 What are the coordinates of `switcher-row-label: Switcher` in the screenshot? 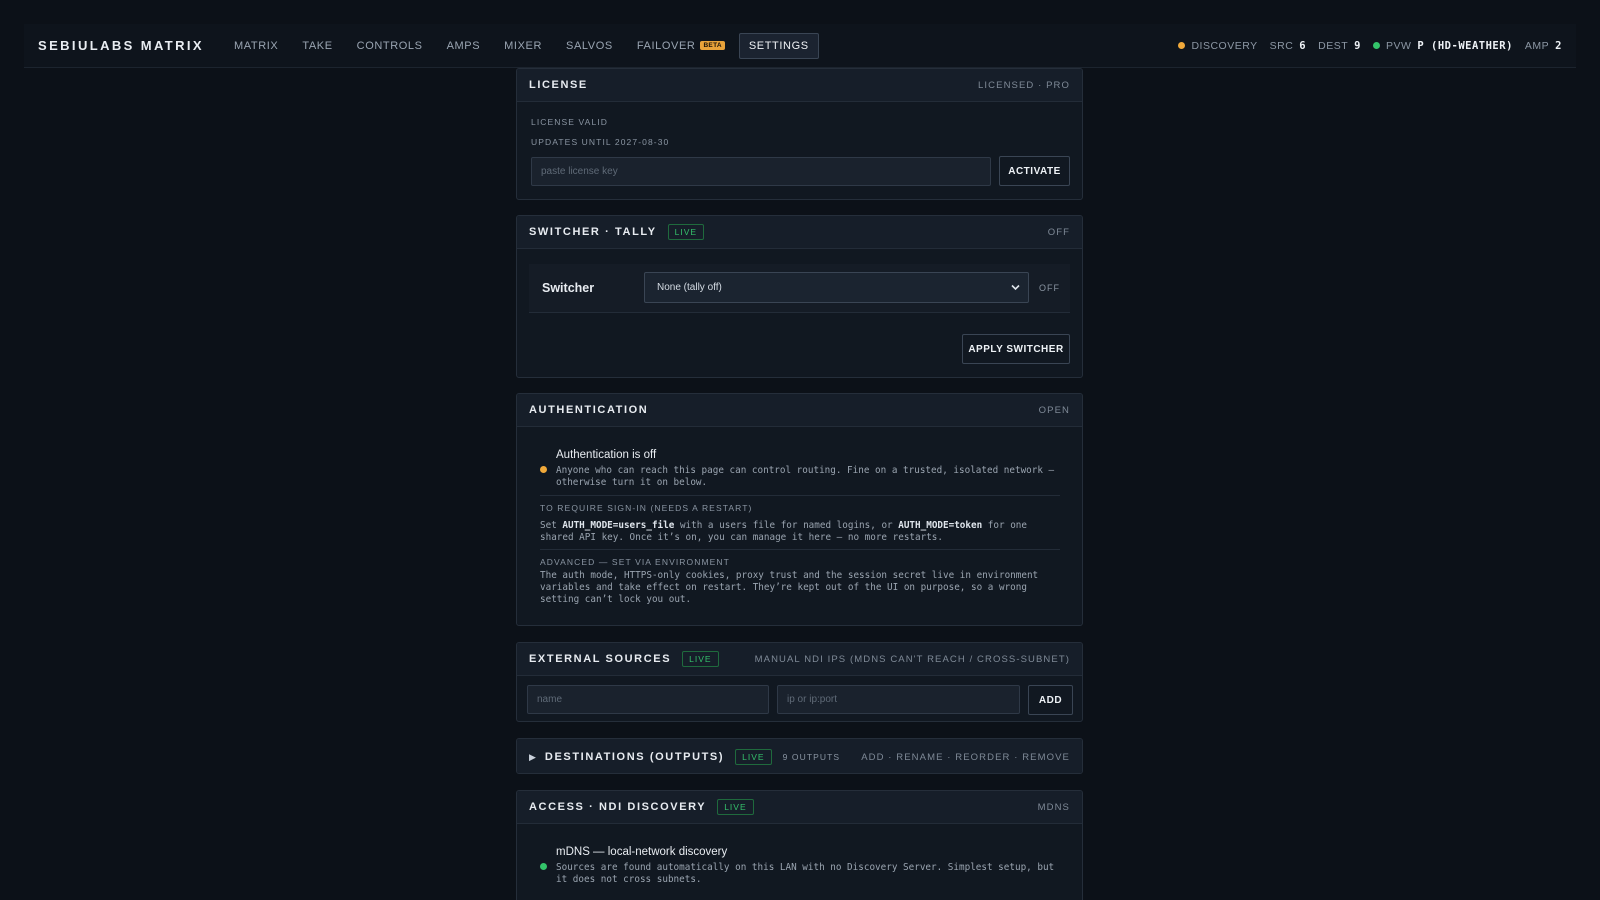 It's located at (568, 288).